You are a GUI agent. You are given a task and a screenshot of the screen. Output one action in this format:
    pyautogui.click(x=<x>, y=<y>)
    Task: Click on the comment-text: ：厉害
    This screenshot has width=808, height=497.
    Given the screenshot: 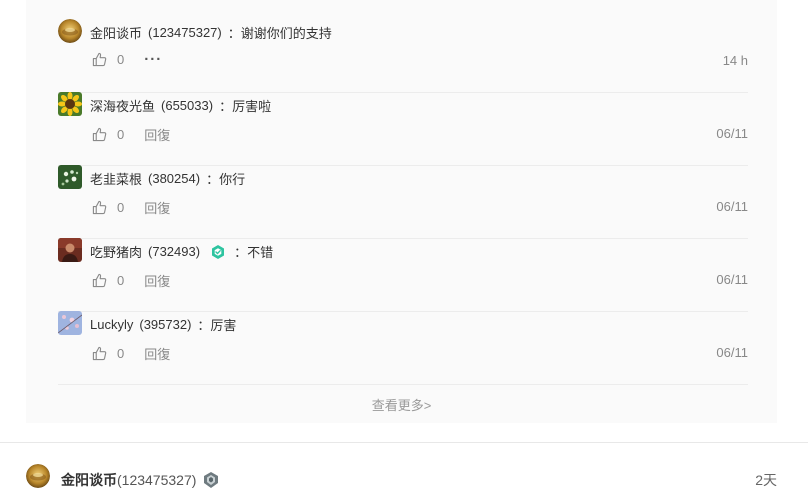 What is the action you would take?
    pyautogui.click(x=217, y=325)
    